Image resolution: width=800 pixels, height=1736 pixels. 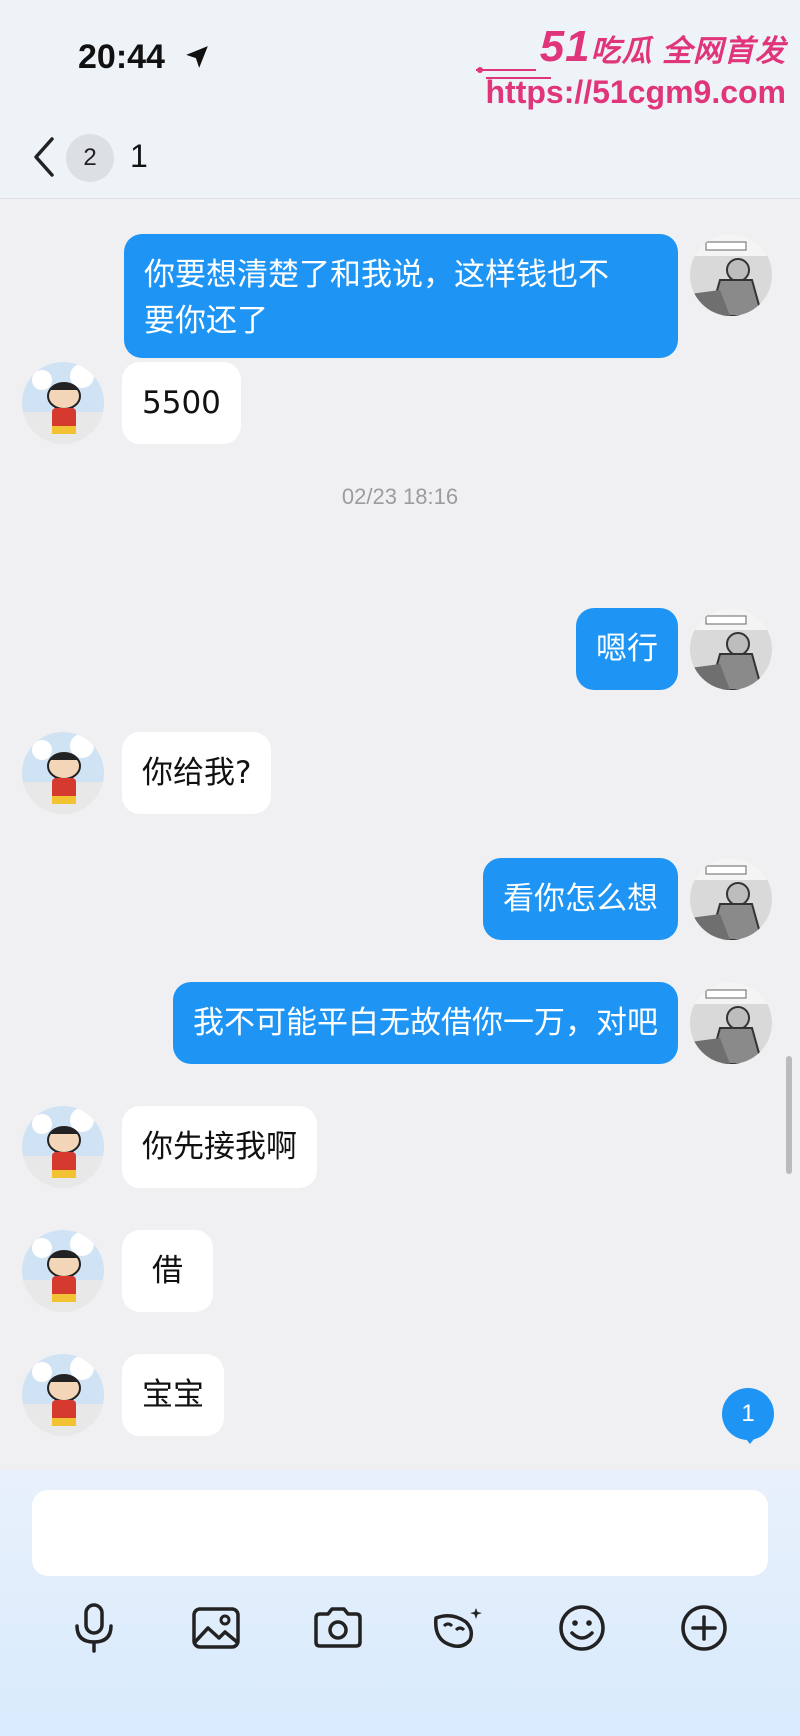 I want to click on outgoing-bubble: 看你怎么想, so click(x=580, y=899).